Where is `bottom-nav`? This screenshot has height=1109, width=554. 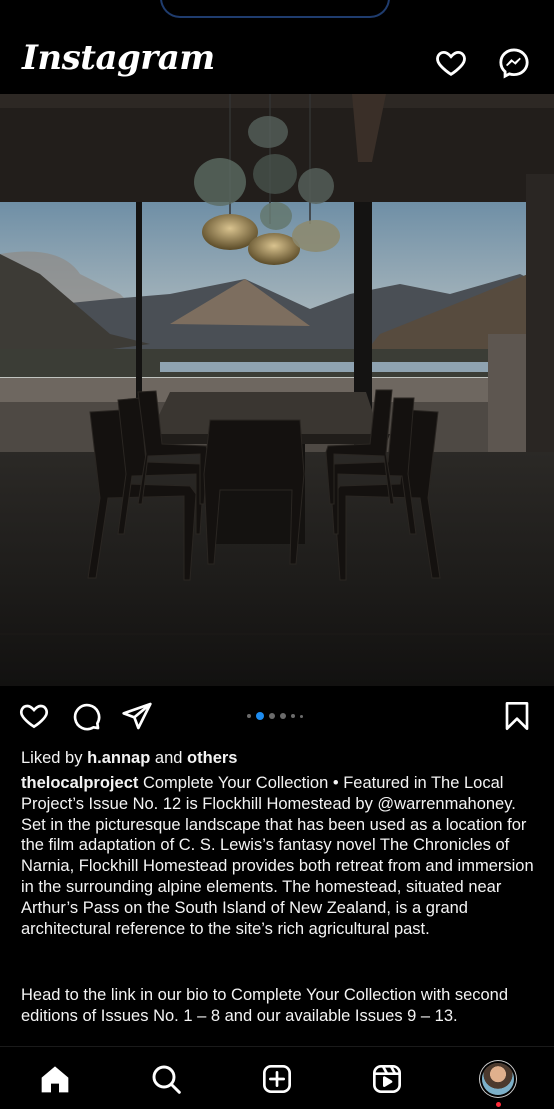
bottom-nav is located at coordinates (277, 1077).